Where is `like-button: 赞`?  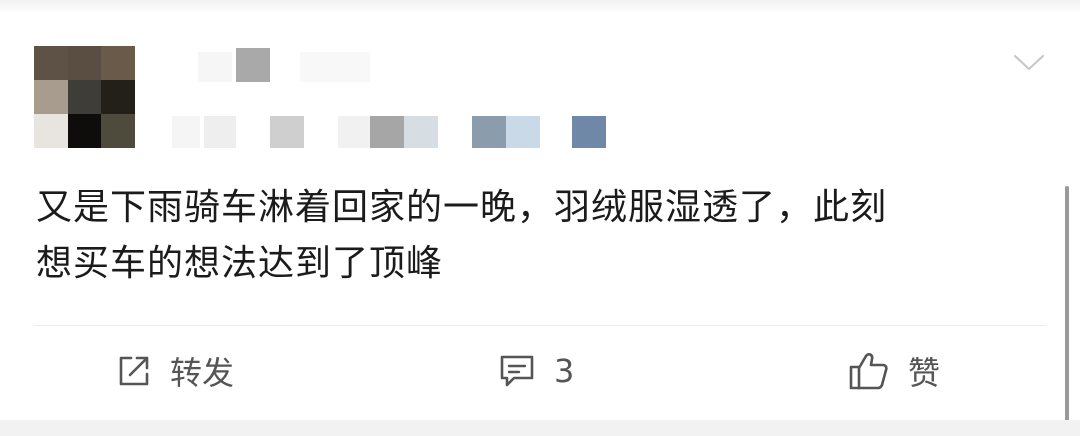 like-button: 赞 is located at coordinates (894, 371).